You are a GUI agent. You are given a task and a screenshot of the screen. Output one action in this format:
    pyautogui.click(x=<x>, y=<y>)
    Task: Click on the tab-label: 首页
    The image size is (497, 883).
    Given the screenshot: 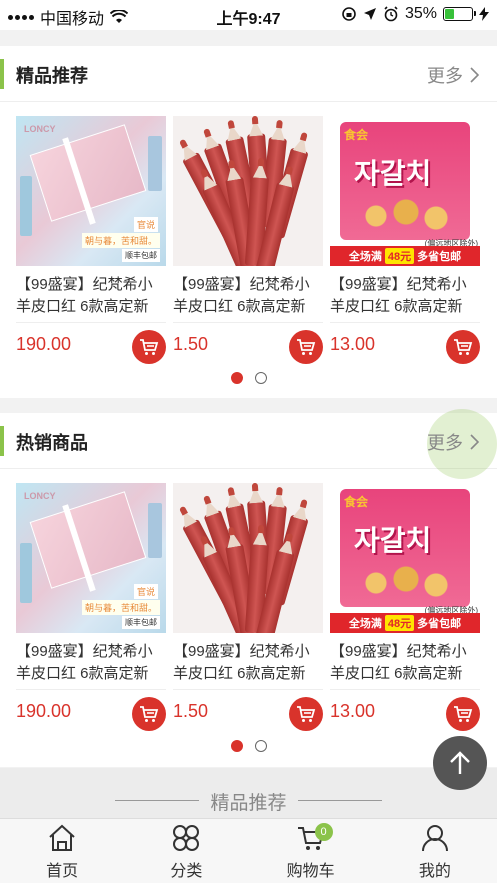 What is the action you would take?
    pyautogui.click(x=62, y=871)
    